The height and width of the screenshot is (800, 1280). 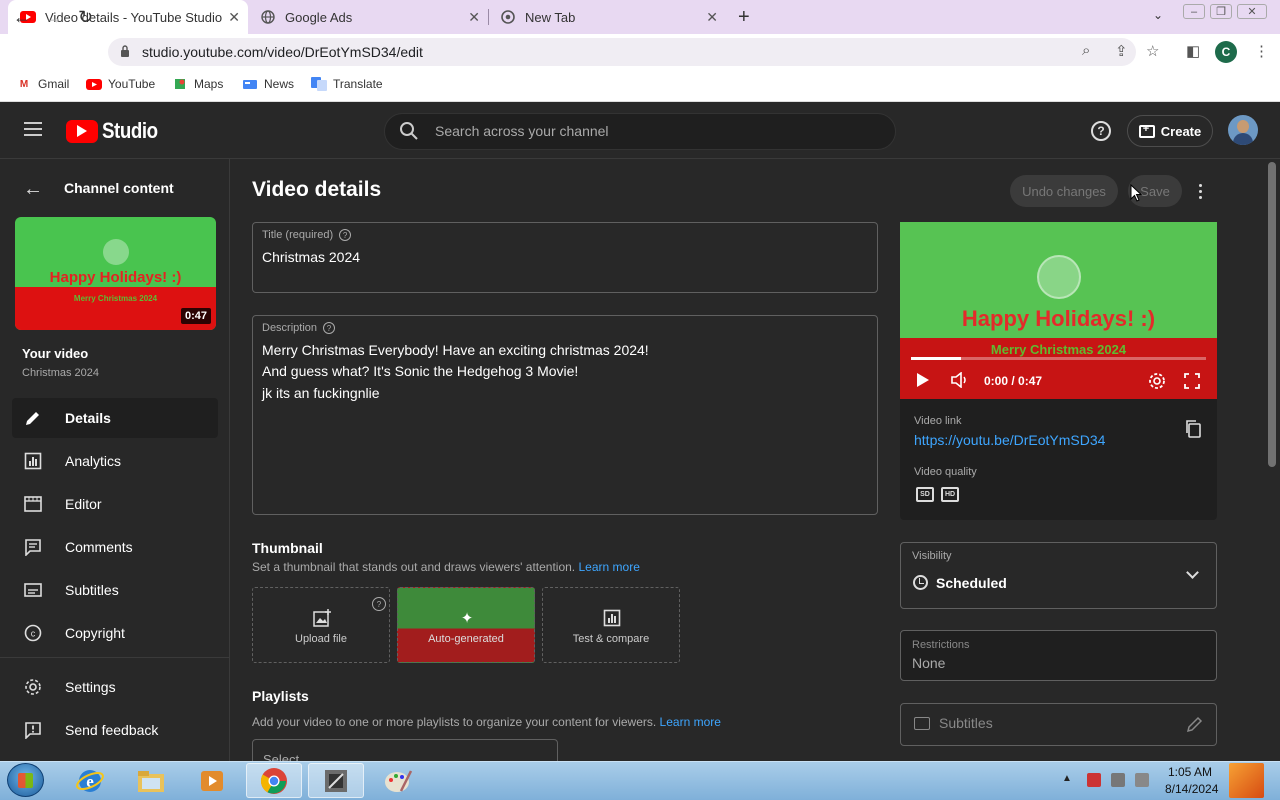 I want to click on mouse-cursor-icon, so click(x=1136, y=193).